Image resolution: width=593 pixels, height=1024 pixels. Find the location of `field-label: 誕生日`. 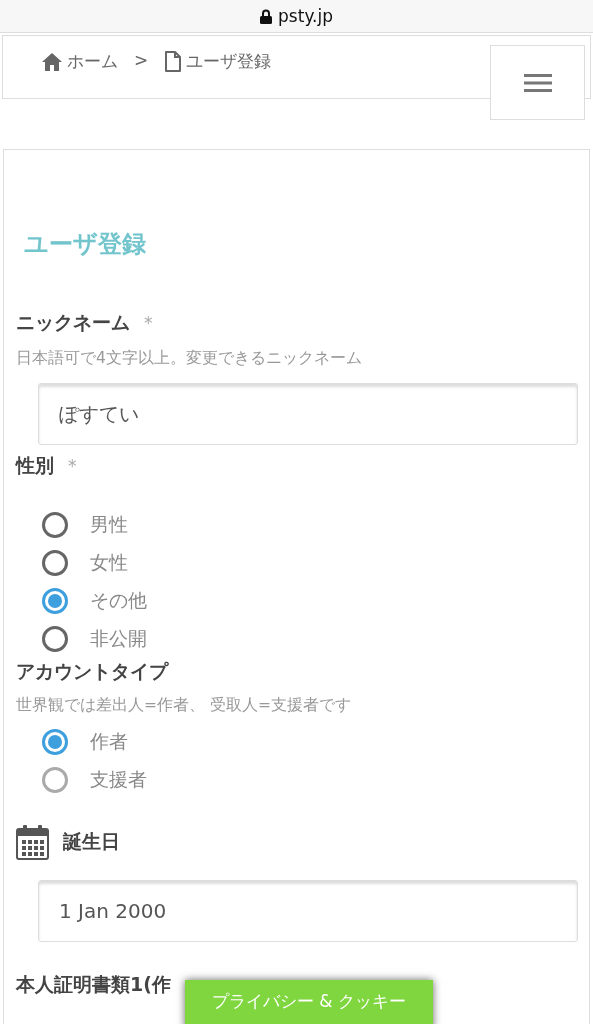

field-label: 誕生日 is located at coordinates (91, 841).